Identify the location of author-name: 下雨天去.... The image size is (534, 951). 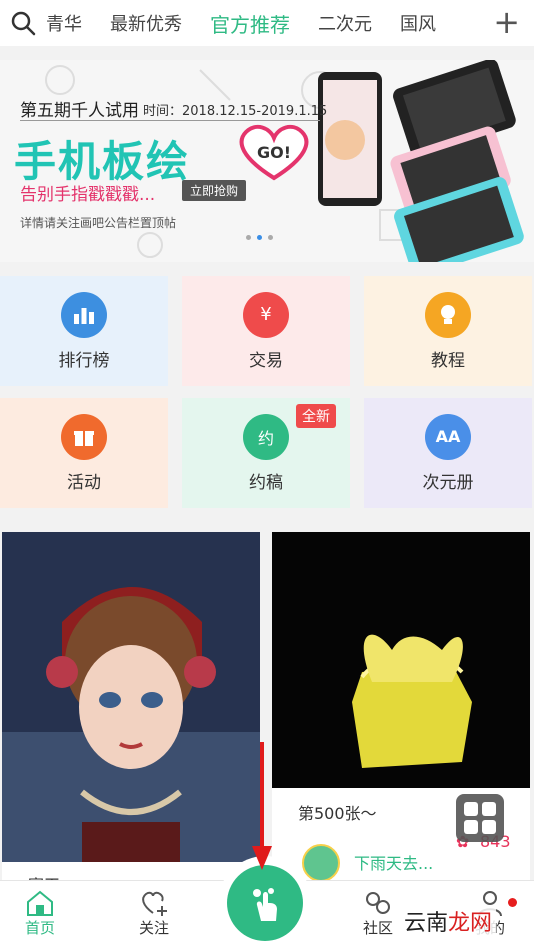
(393, 862).